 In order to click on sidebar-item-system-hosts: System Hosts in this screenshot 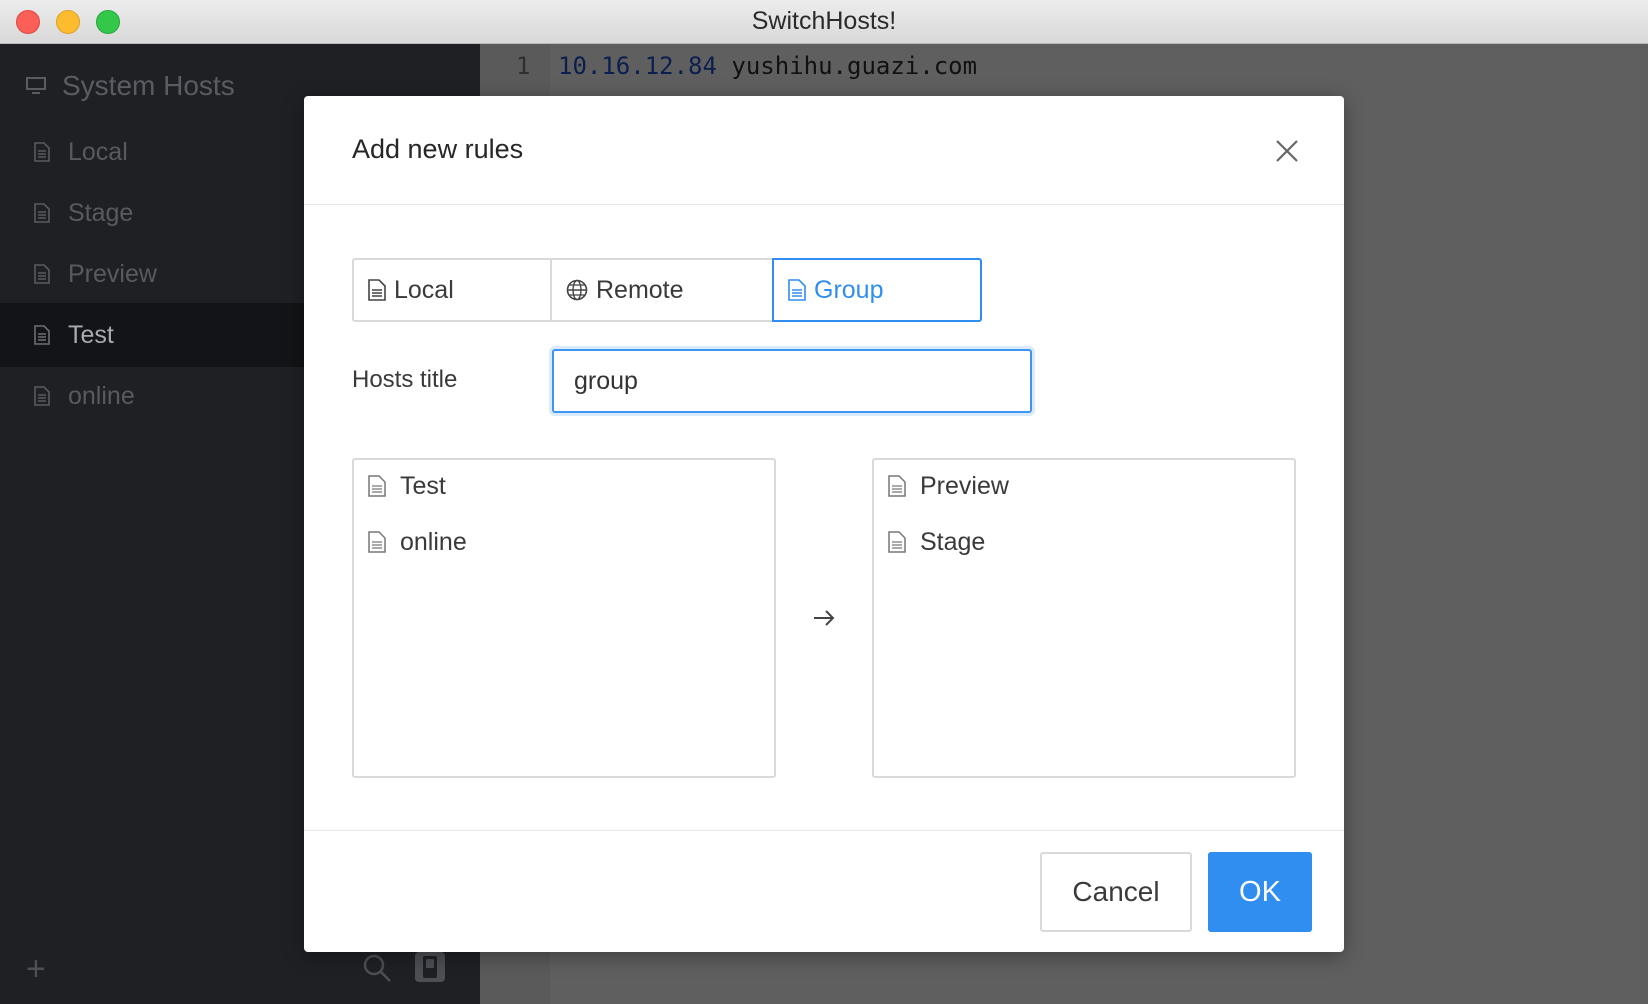, I will do `click(130, 86)`.